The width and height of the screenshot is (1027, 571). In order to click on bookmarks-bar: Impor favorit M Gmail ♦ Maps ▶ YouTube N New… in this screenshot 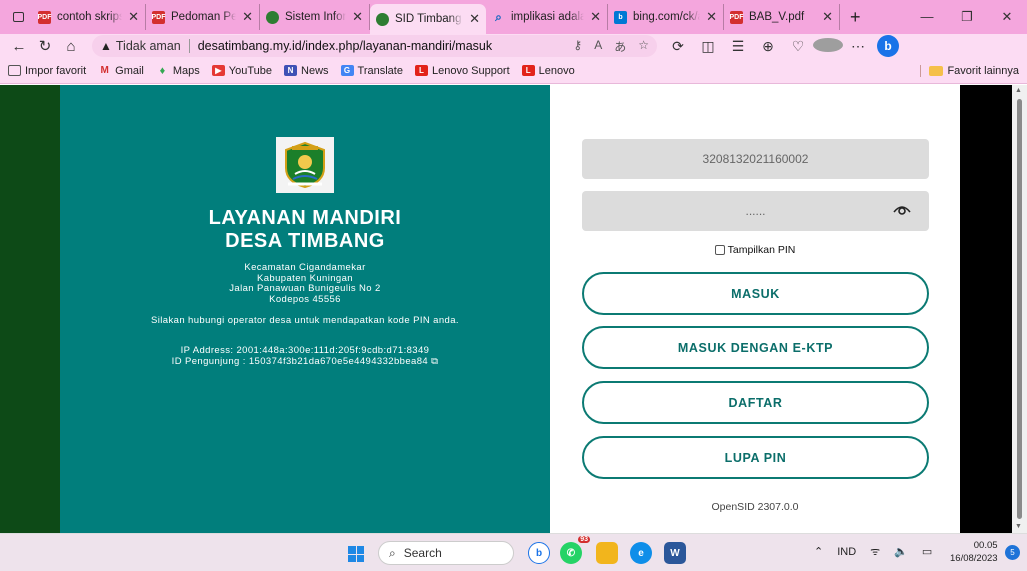, I will do `click(513, 71)`.